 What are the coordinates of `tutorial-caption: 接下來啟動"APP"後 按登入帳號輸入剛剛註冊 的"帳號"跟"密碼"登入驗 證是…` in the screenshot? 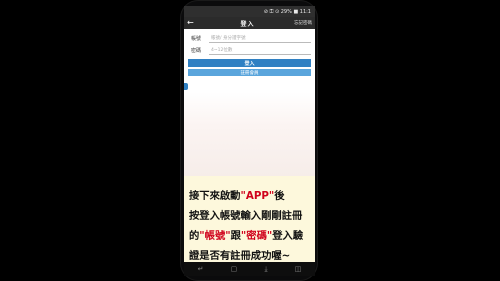 It's located at (249, 219).